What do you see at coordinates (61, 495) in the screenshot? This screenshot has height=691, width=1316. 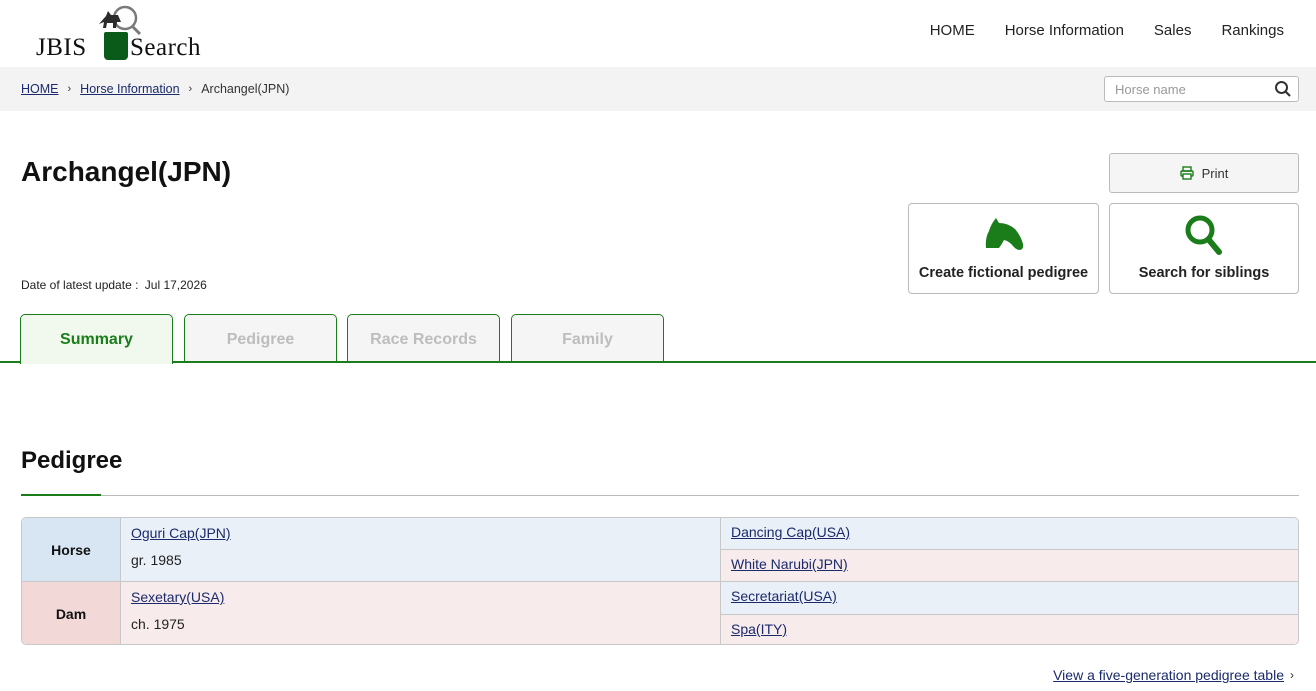 I see `section-divider-accent` at bounding box center [61, 495].